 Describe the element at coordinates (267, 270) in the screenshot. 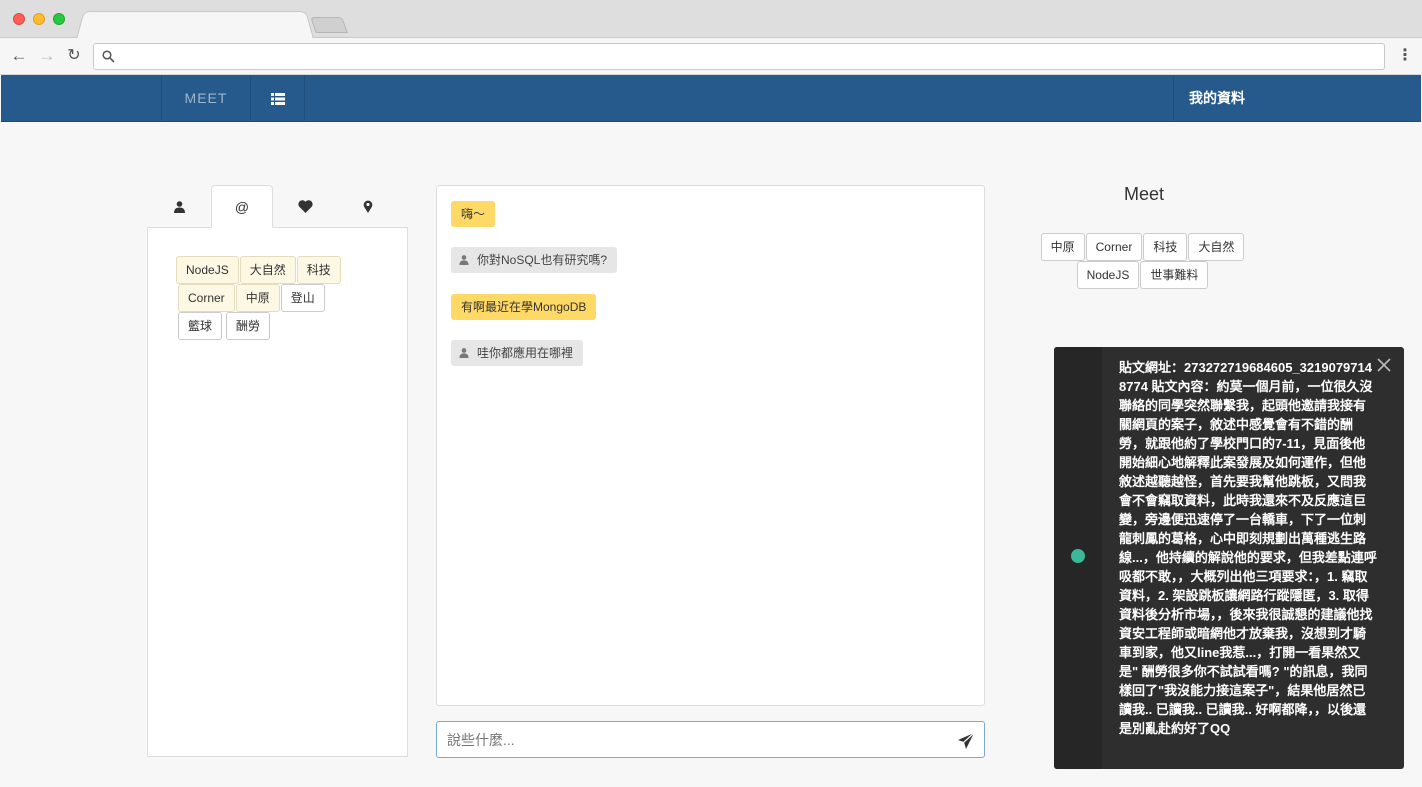

I see `interest-tag: 大自然` at that location.